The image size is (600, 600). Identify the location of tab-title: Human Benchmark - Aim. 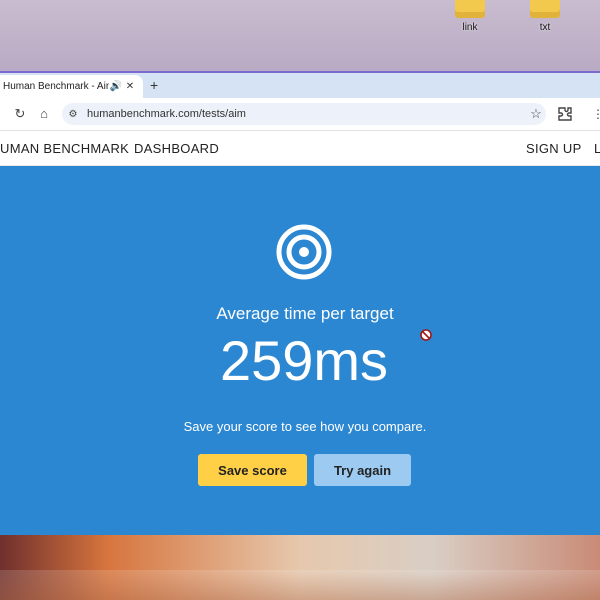
(56, 86).